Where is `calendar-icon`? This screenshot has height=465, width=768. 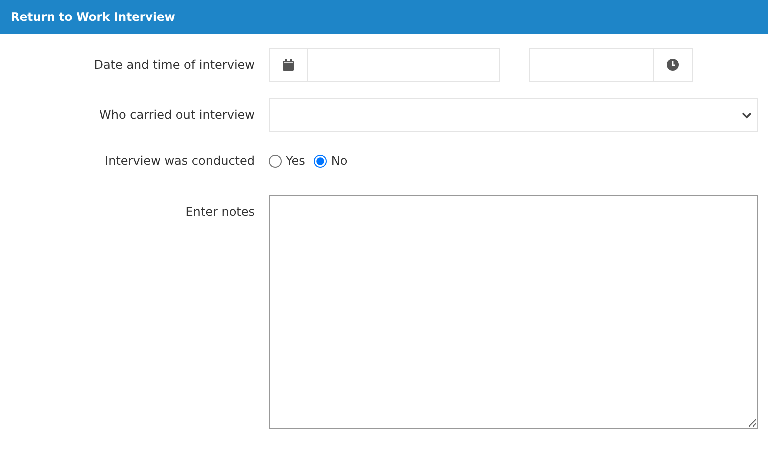 calendar-icon is located at coordinates (288, 65).